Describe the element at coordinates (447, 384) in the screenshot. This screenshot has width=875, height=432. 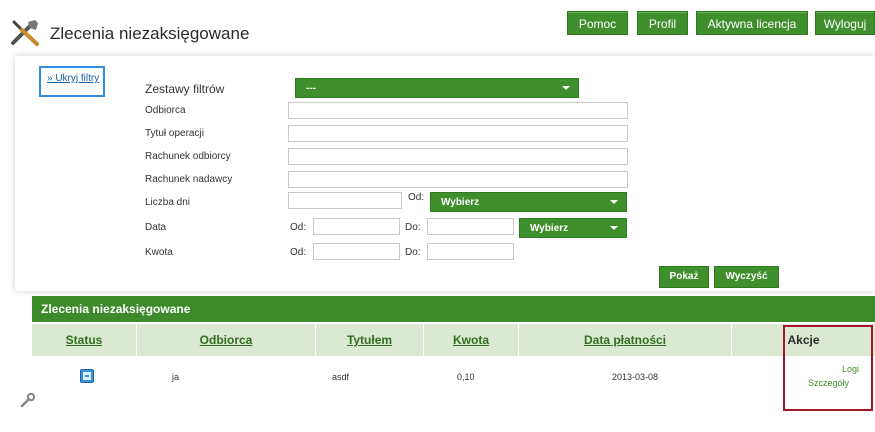
I see `table-row: ja asdf 0,10 2013-03-08 Logi Szczegóły` at that location.